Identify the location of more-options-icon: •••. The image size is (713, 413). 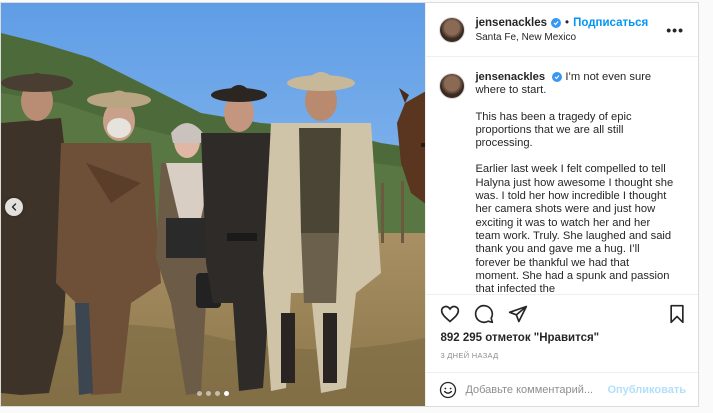
(675, 30).